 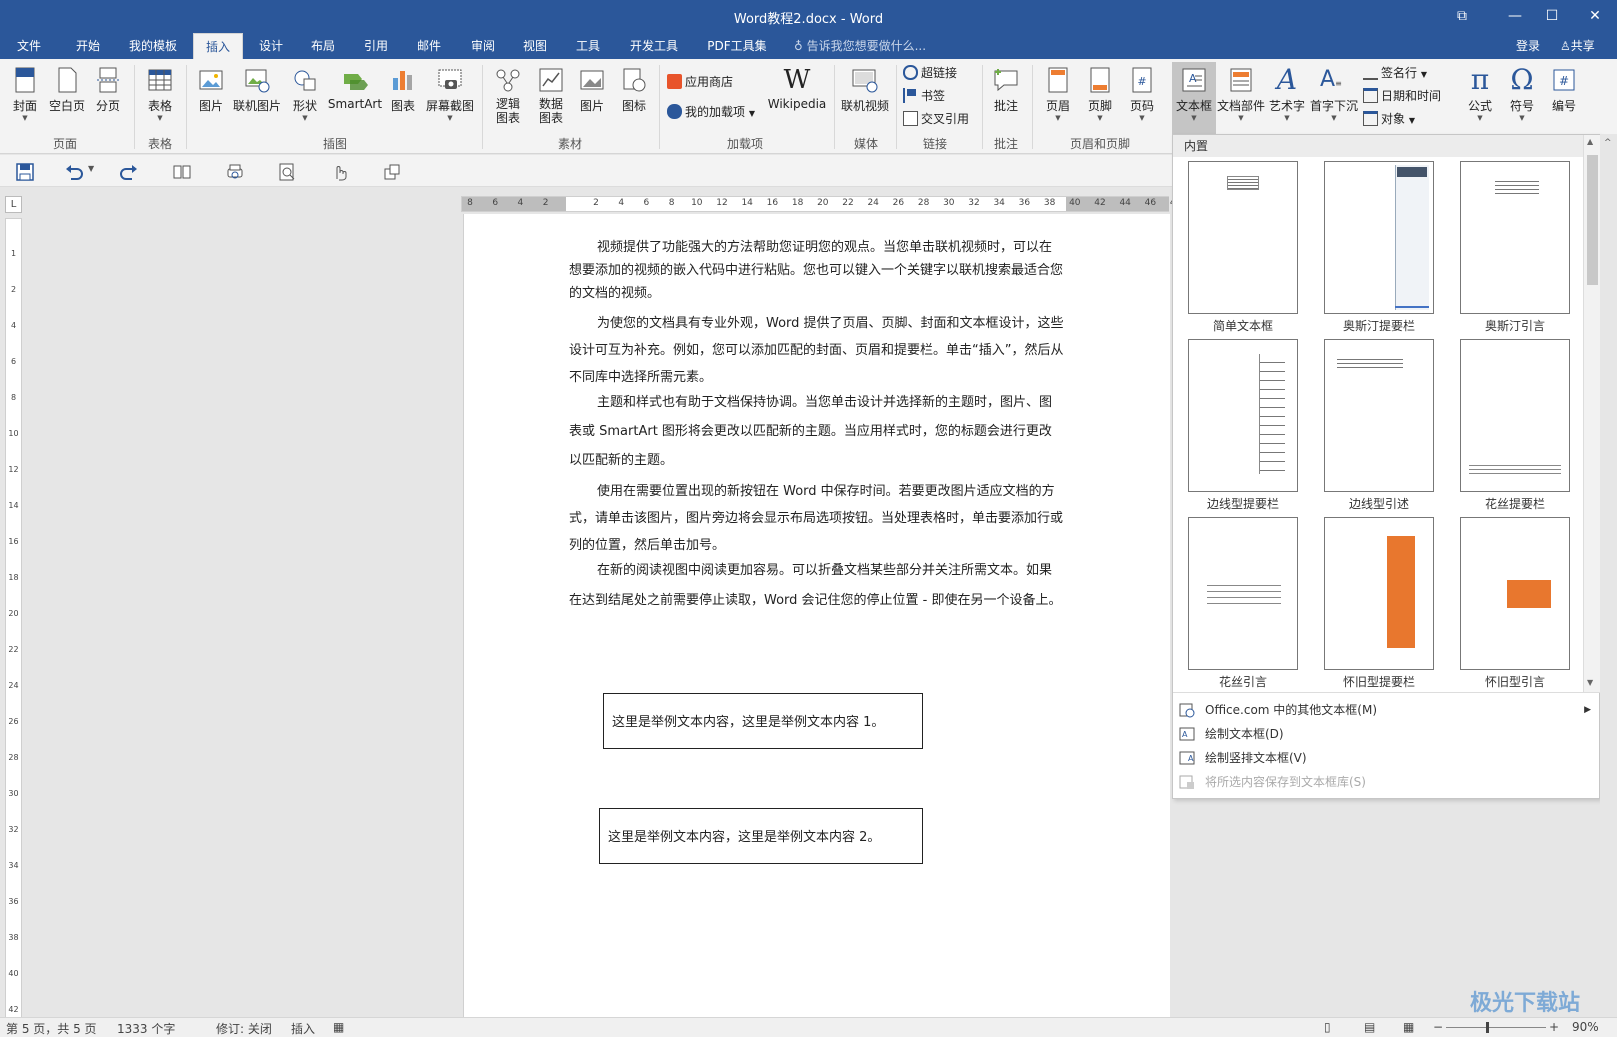 I want to click on gallery-item-filigree-sidebar, so click(x=1515, y=415).